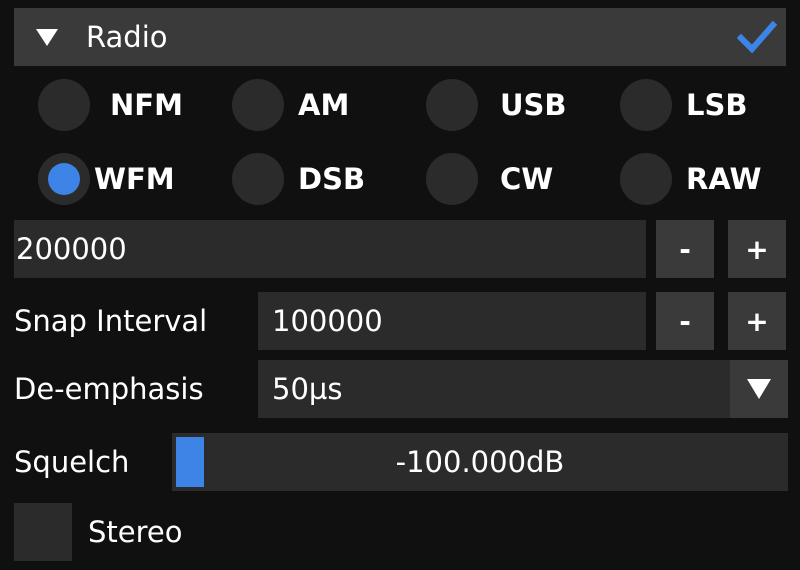 The width and height of the screenshot is (800, 570). Describe the element at coordinates (685, 321) in the screenshot. I see `snap-decrement-button: -` at that location.